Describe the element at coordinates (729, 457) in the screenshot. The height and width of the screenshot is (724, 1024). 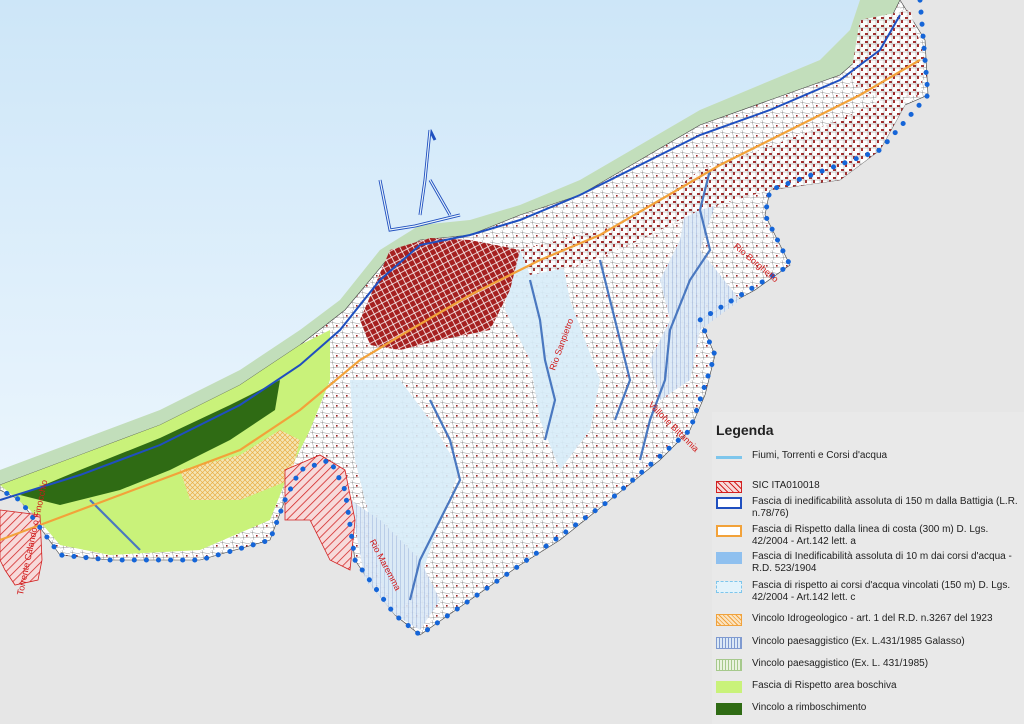
I see `rivers-swatch` at that location.